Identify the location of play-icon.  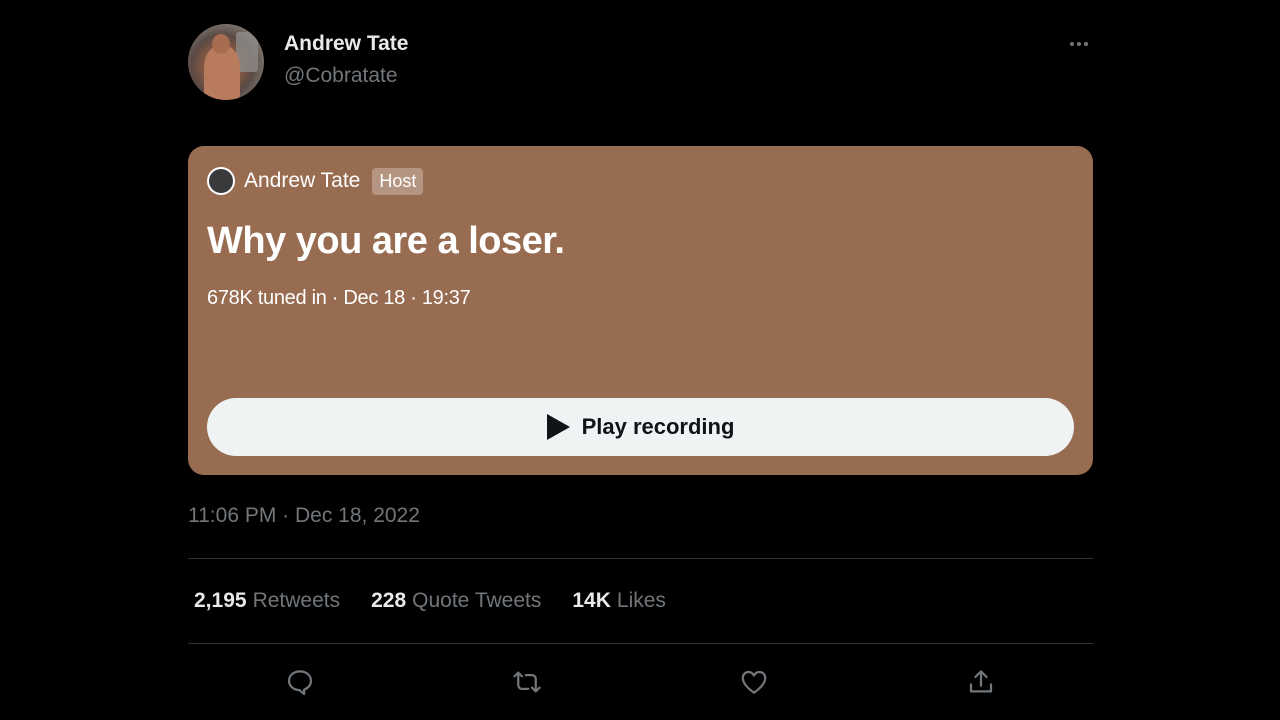
(558, 427).